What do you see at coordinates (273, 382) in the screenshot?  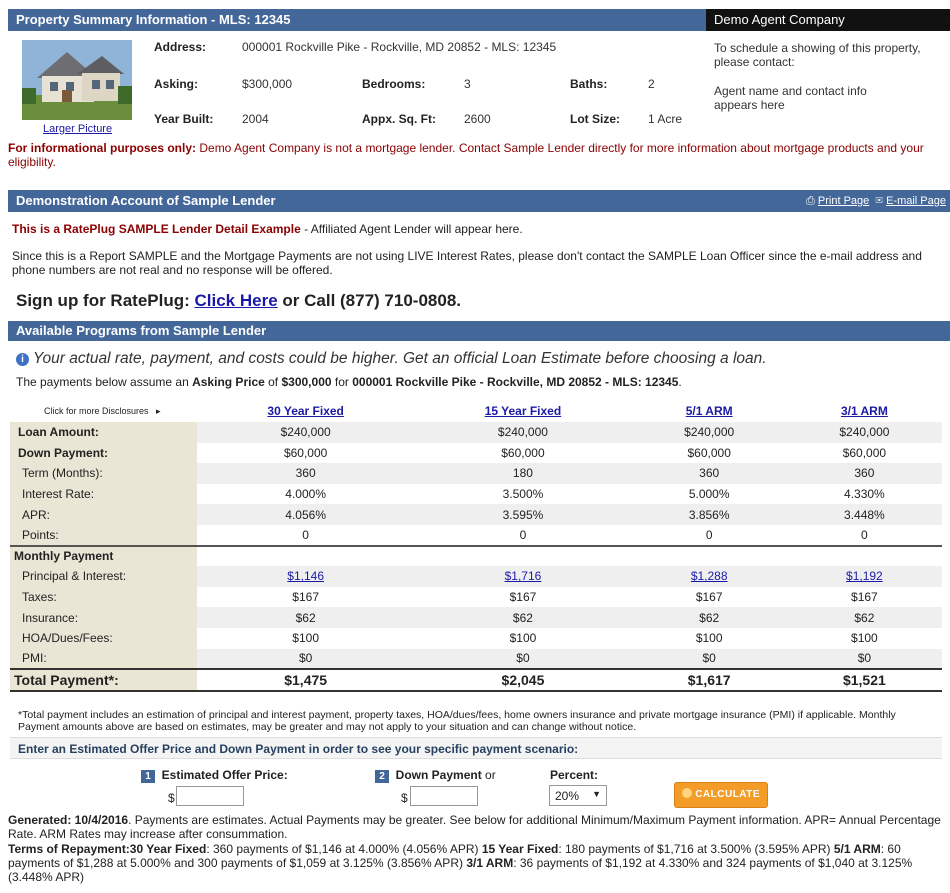 I see `assume-t2: of` at bounding box center [273, 382].